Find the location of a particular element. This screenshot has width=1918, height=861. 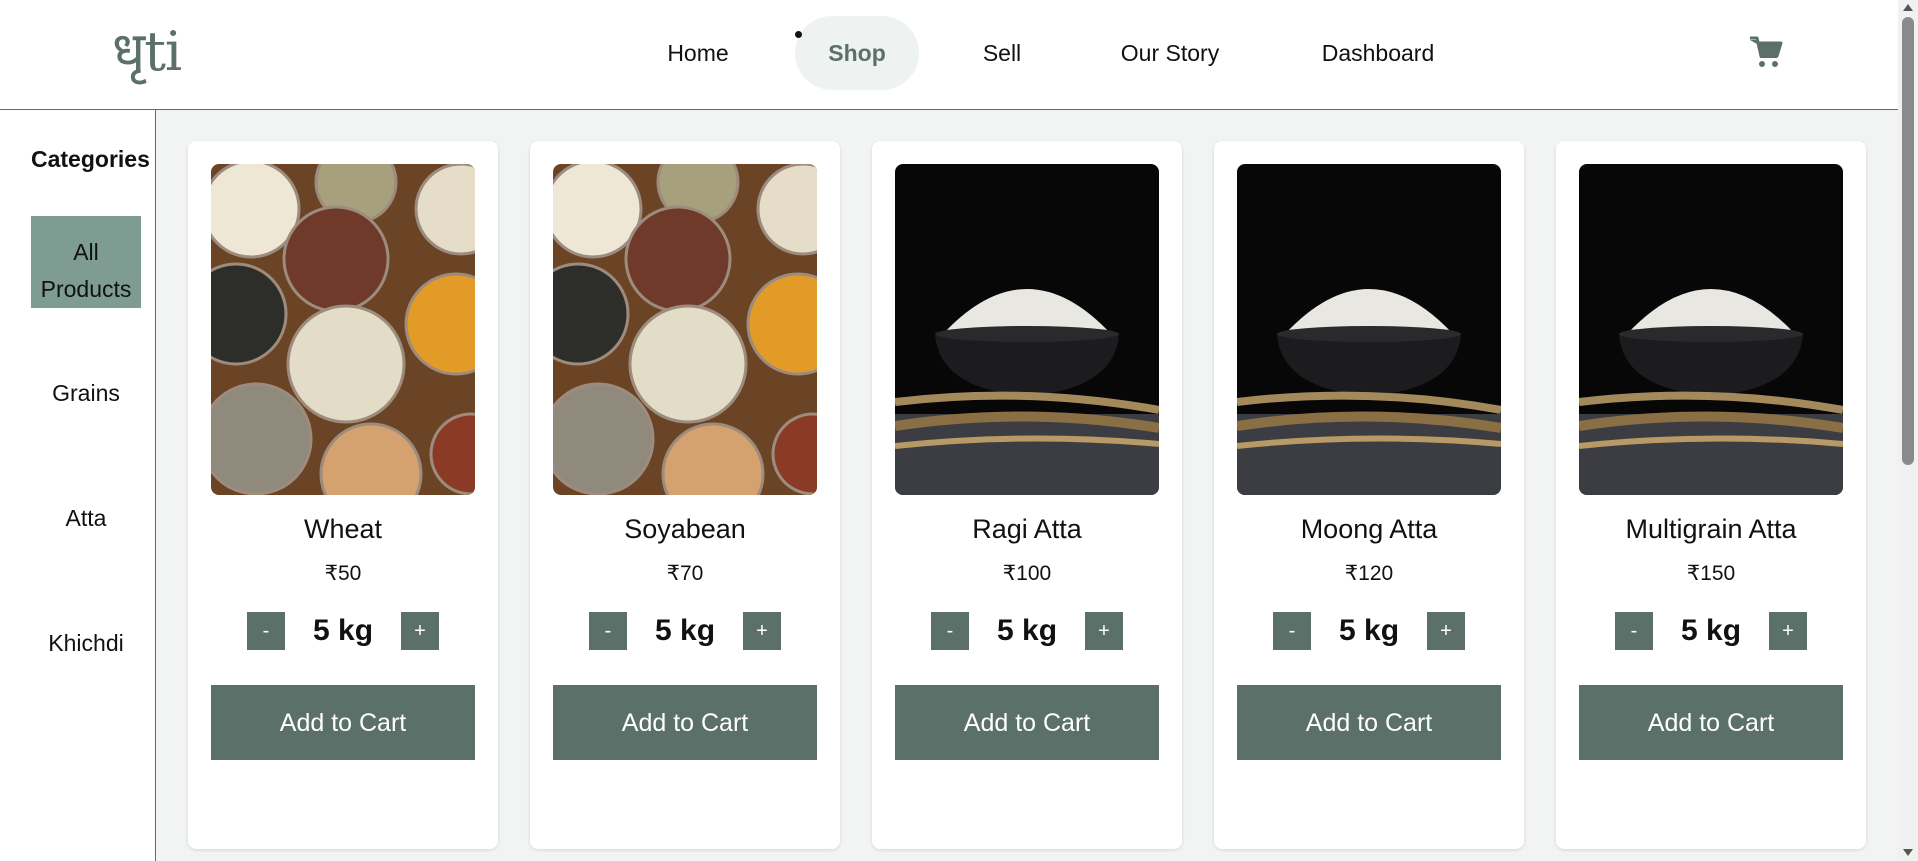

product-price: ₹100 is located at coordinates (1027, 573).